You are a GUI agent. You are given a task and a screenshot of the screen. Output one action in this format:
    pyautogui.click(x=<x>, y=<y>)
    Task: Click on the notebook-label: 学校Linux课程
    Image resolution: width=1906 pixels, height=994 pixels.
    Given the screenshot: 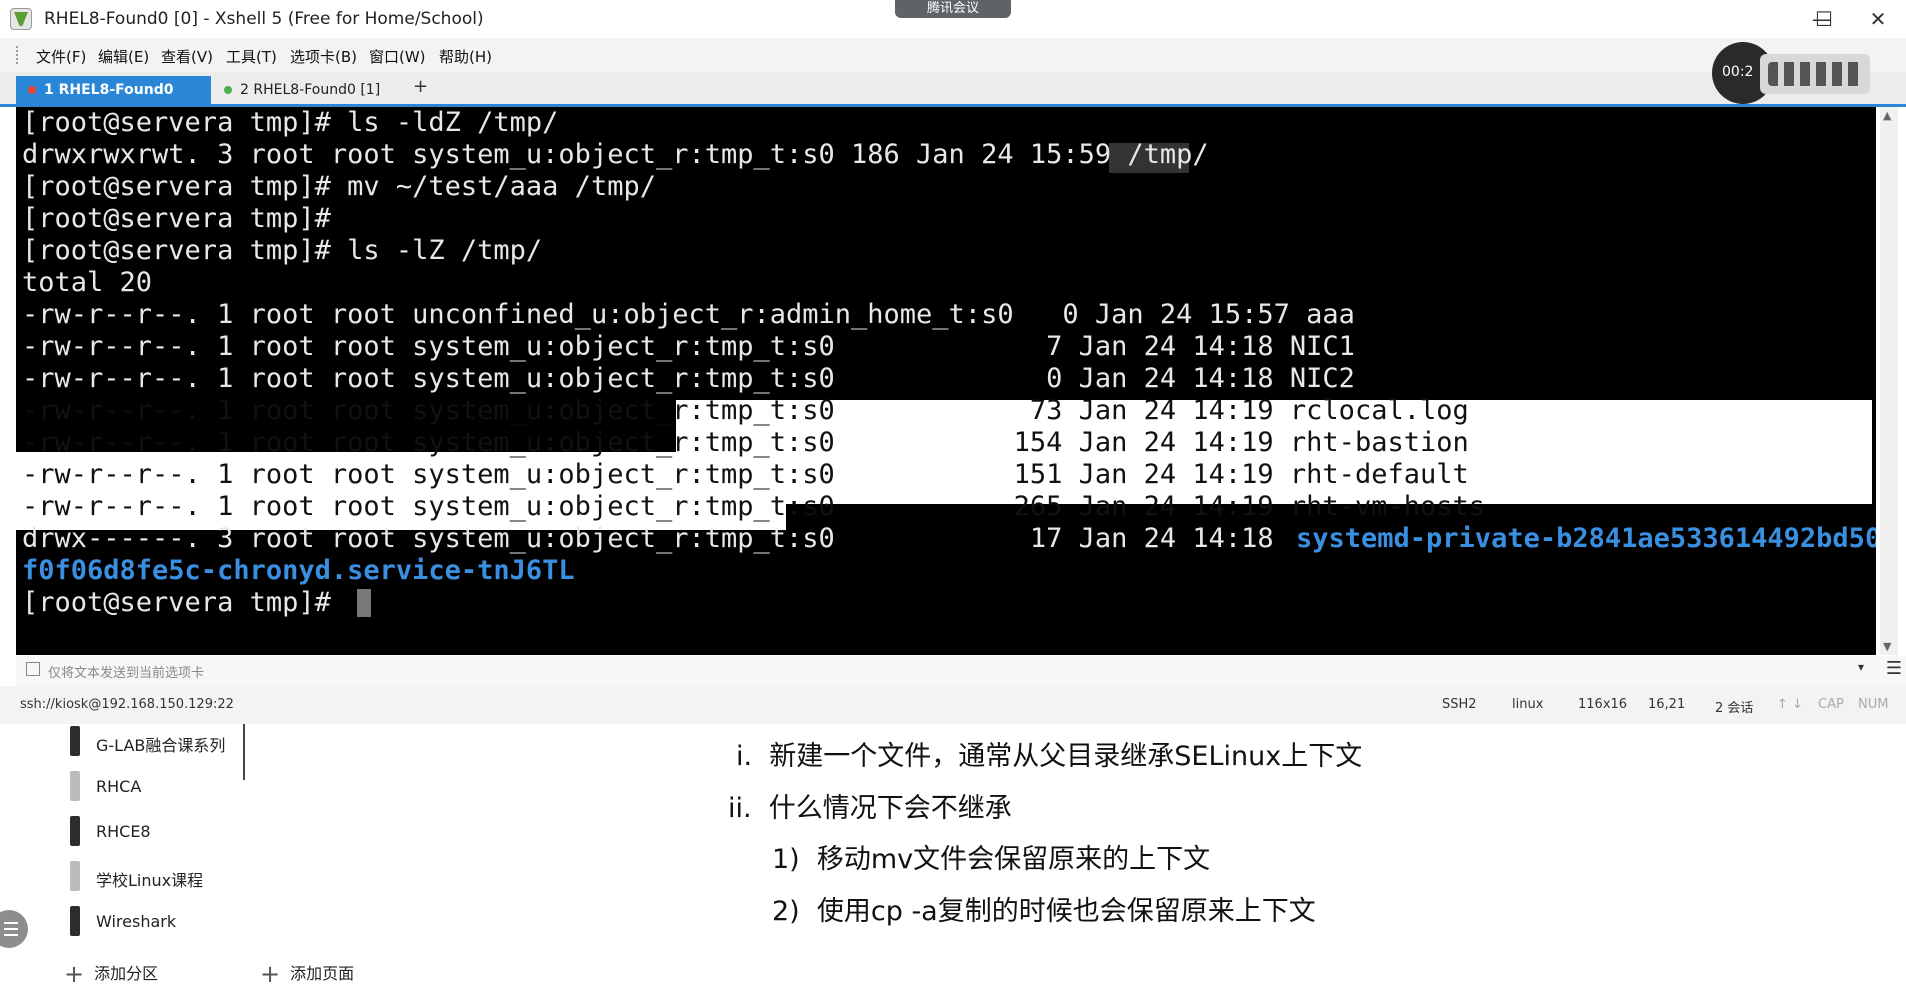 What is the action you would take?
    pyautogui.click(x=150, y=880)
    